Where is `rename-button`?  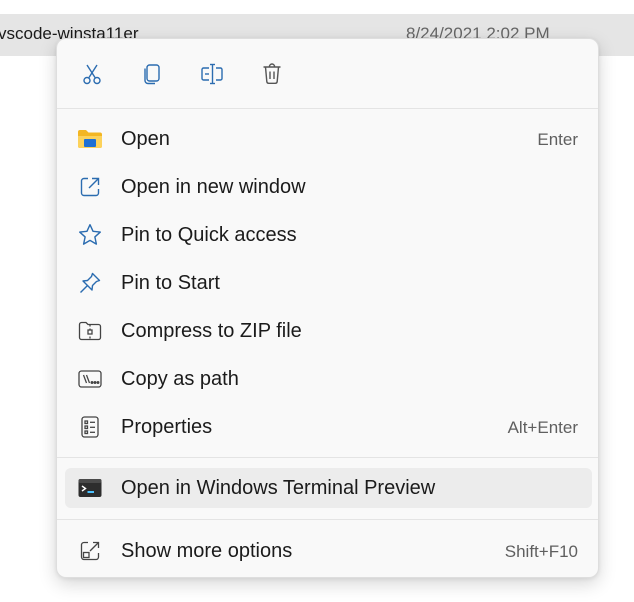
rename-button is located at coordinates (212, 74).